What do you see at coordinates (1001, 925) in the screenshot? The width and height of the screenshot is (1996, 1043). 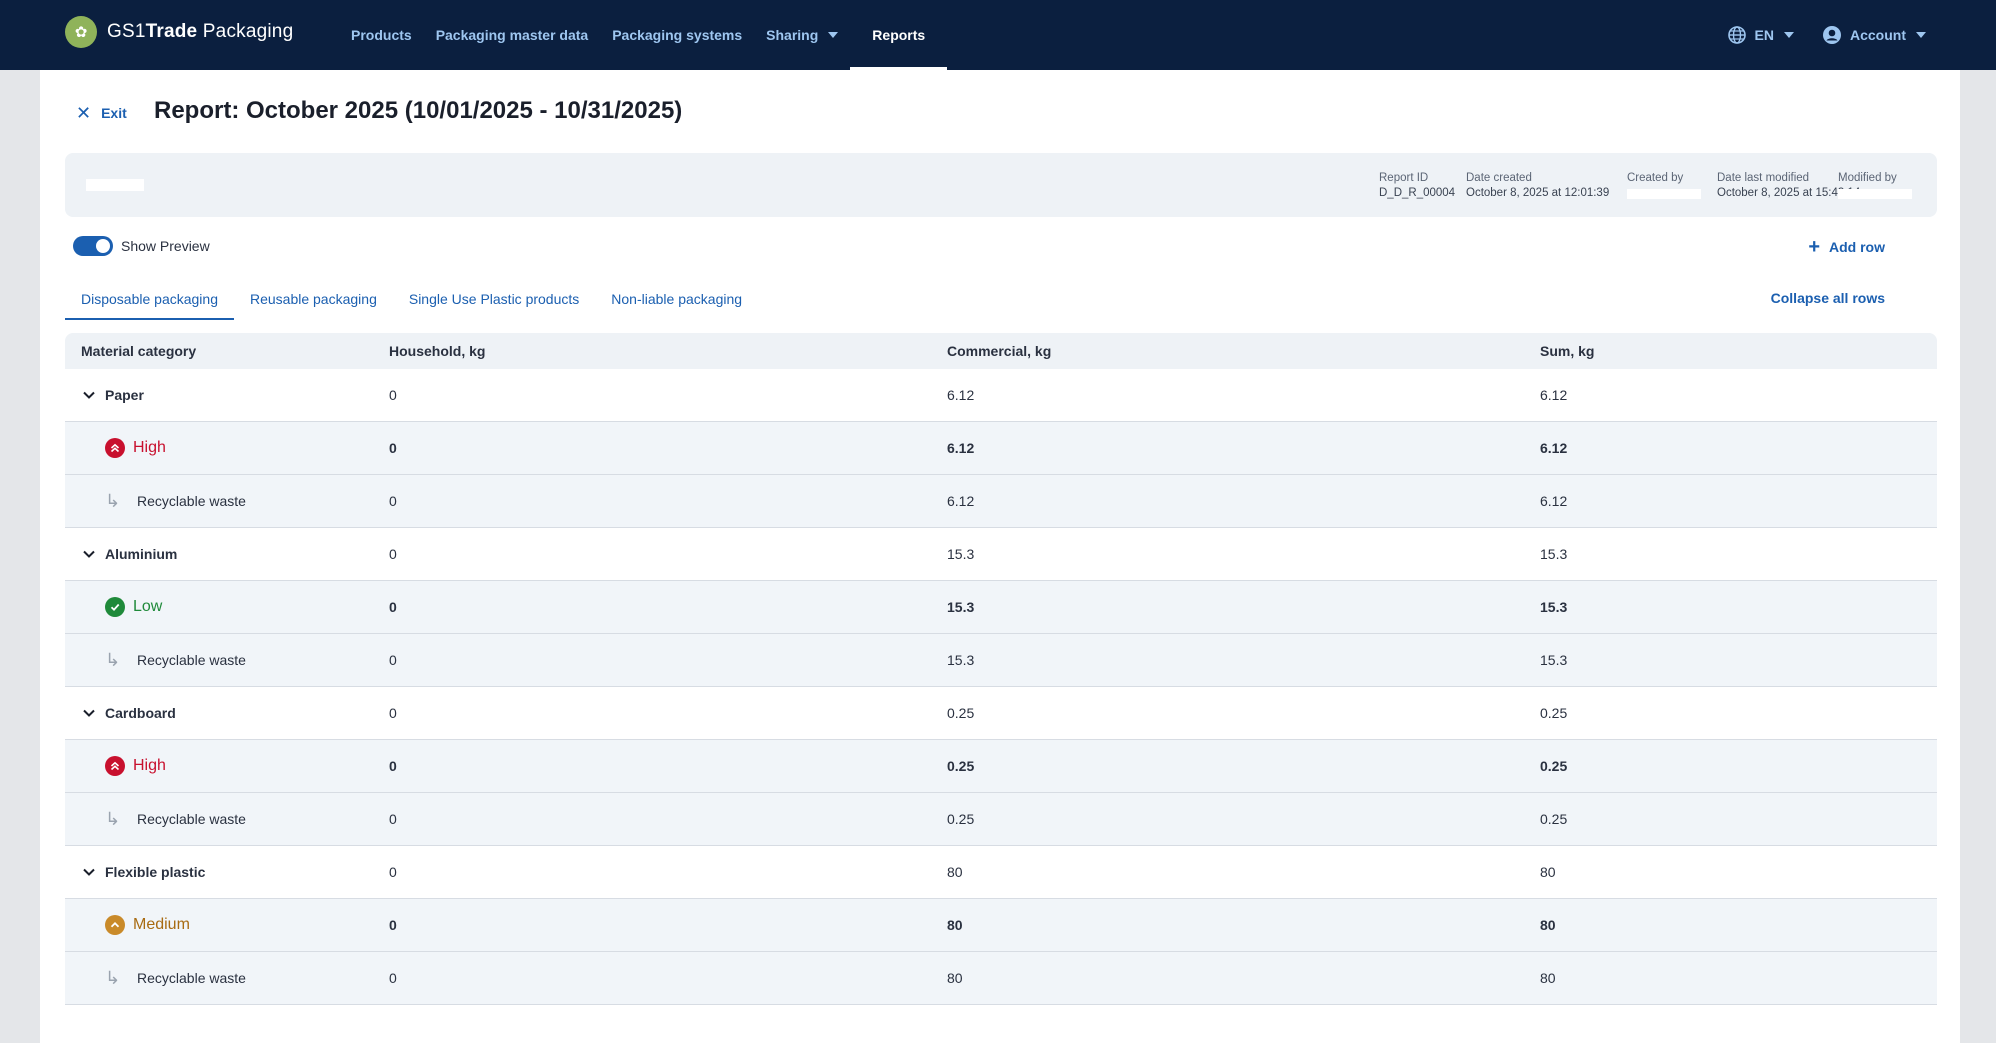 I see `table-row-level: Medium 0 80 80` at bounding box center [1001, 925].